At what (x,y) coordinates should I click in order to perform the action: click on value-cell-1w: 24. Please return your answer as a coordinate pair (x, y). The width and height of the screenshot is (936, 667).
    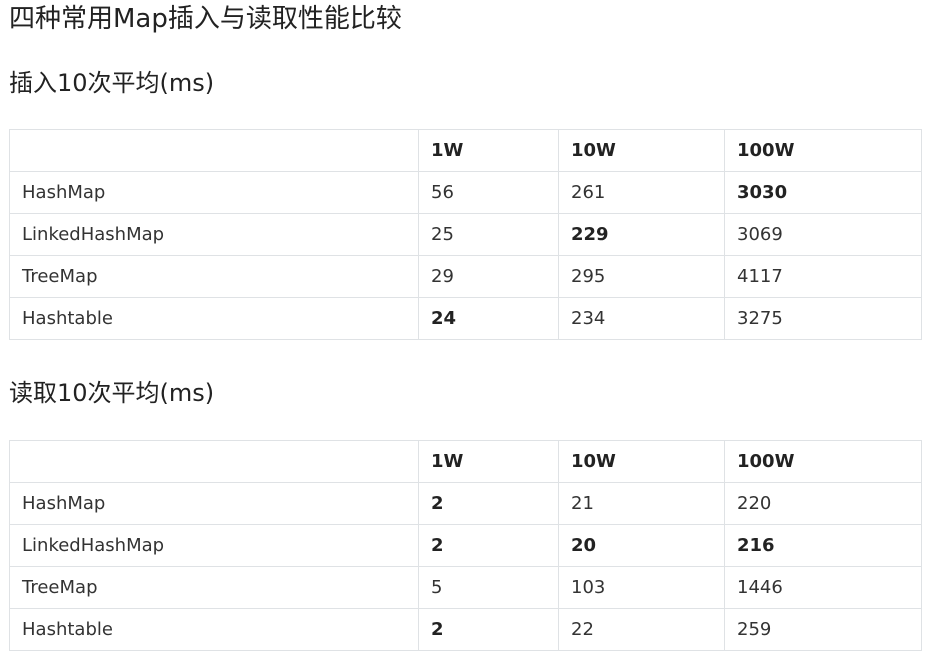
    Looking at the image, I should click on (488, 318).